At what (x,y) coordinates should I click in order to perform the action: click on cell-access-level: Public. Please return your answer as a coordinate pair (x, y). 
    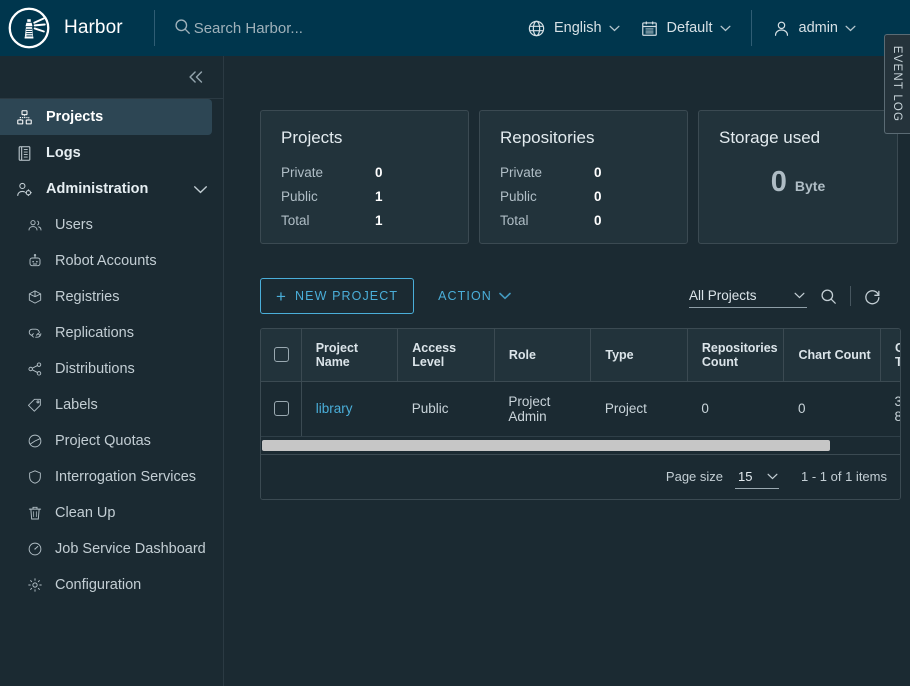
    Looking at the image, I should click on (446, 409).